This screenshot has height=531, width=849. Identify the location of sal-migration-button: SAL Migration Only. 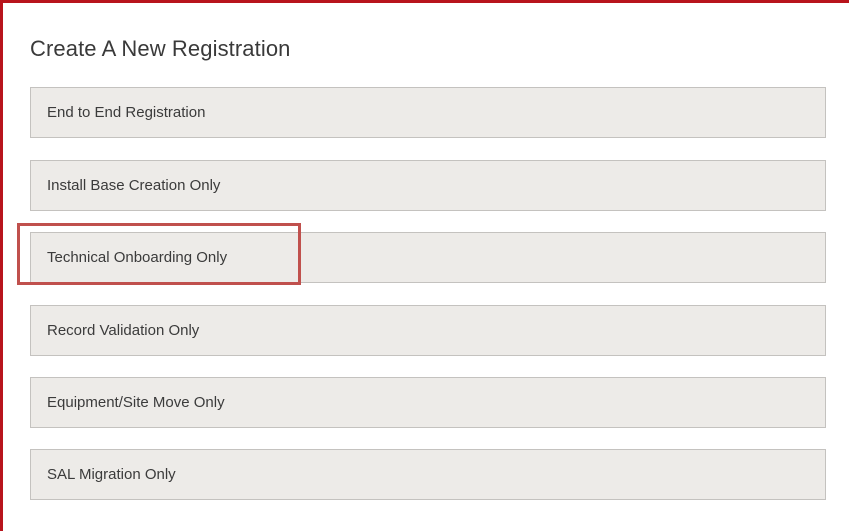
(428, 474).